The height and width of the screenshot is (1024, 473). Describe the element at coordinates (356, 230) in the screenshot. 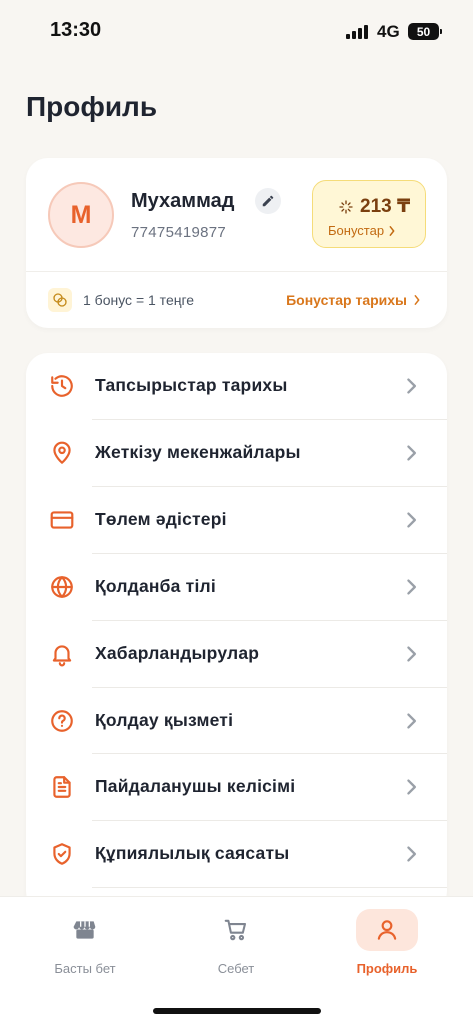

I see `bonus-link-label: Бонустар` at that location.